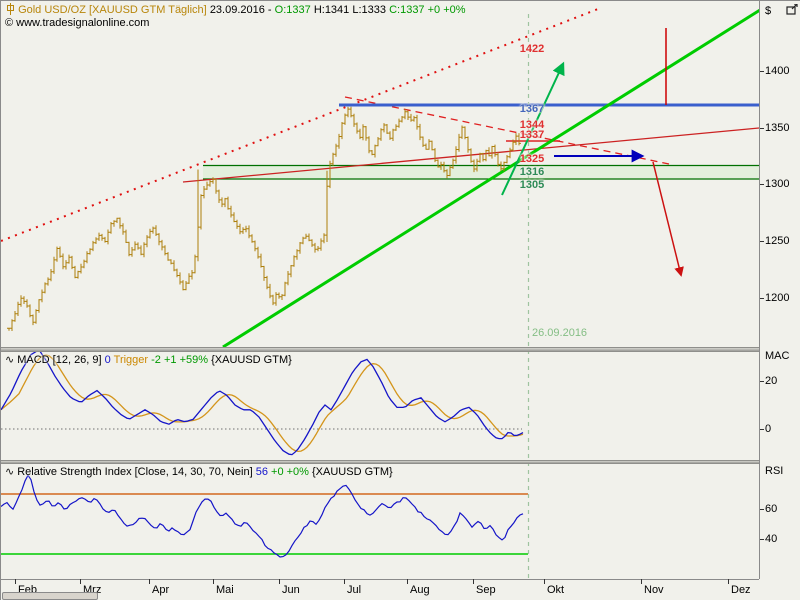 The height and width of the screenshot is (600, 800). I want to click on x-axis-month-label: Jul, so click(354, 590).